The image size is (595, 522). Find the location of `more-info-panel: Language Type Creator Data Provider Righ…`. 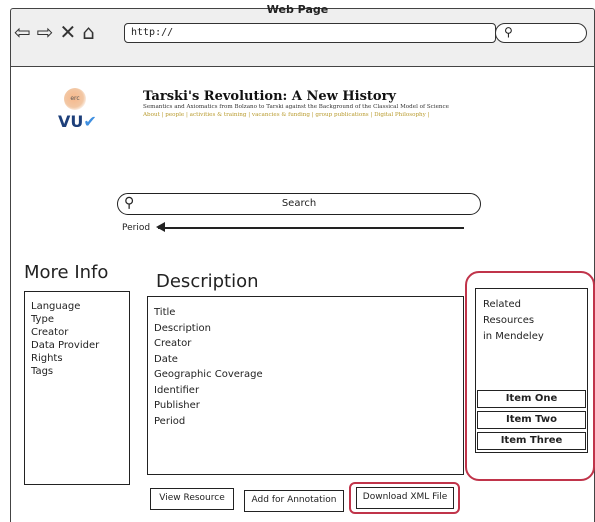

more-info-panel: Language Type Creator Data Provider Righ… is located at coordinates (77, 388).